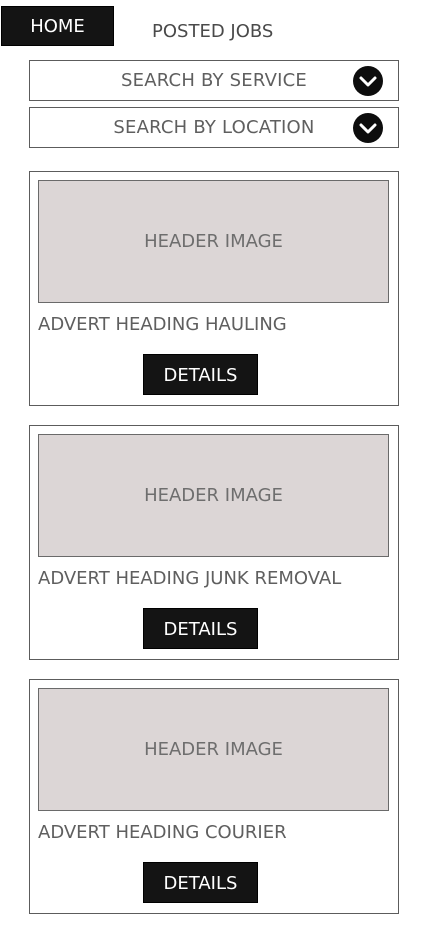  I want to click on search-by-service-dropdown: SEARCH BY SERVICE, so click(214, 80).